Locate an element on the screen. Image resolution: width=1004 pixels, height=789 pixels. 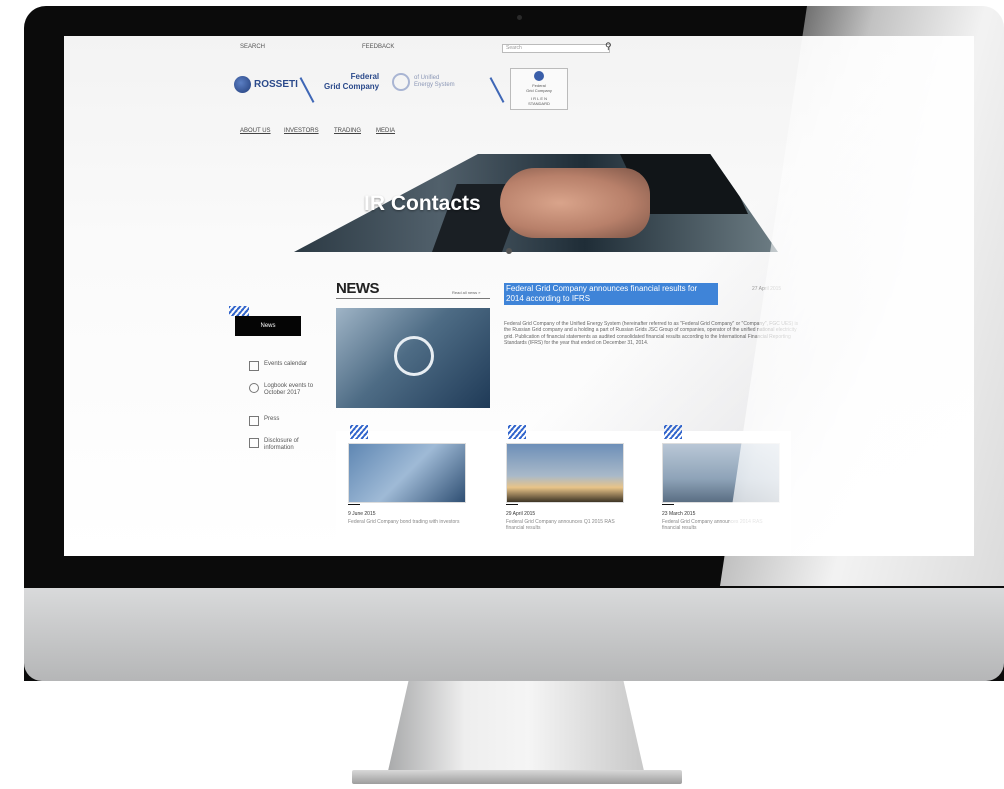
rosseti-logo: ROSSETI is located at coordinates (266, 84).